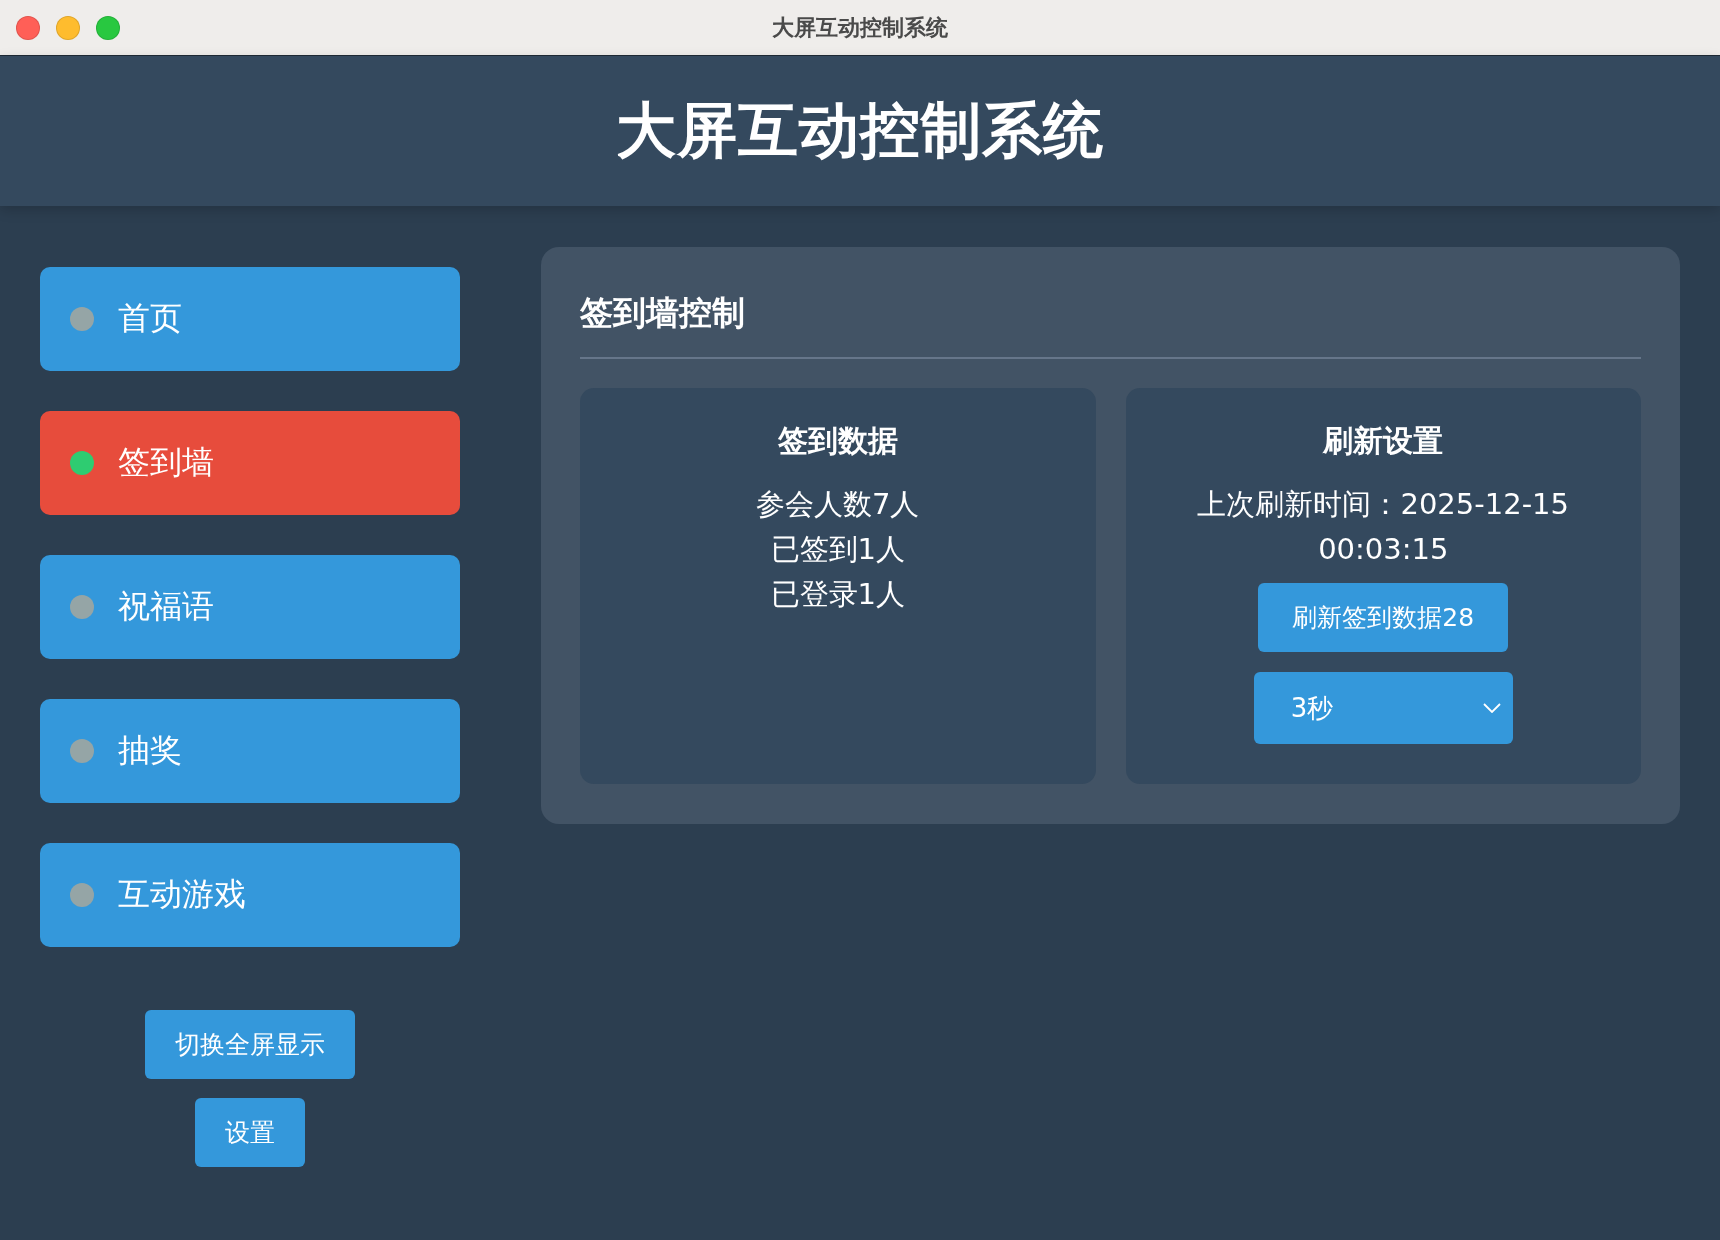  Describe the element at coordinates (837, 441) in the screenshot. I see `card-title: 签到数据` at that location.